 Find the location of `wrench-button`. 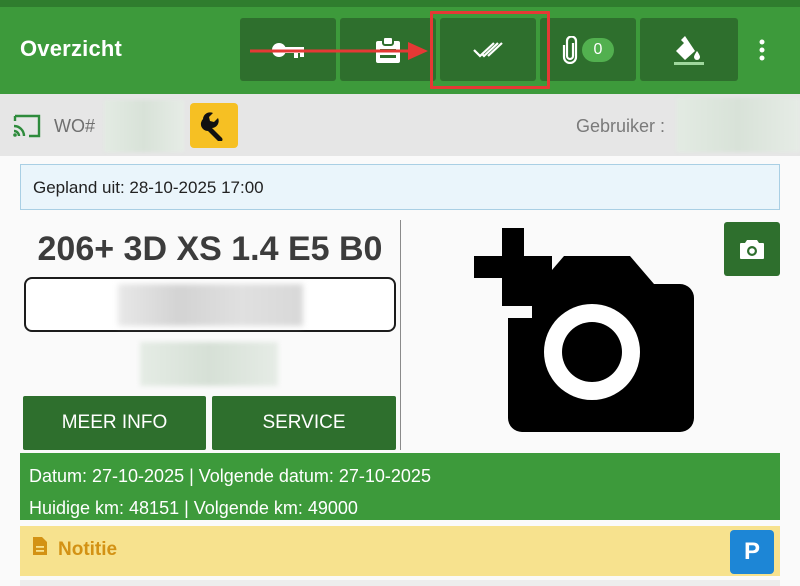

wrench-button is located at coordinates (214, 125).